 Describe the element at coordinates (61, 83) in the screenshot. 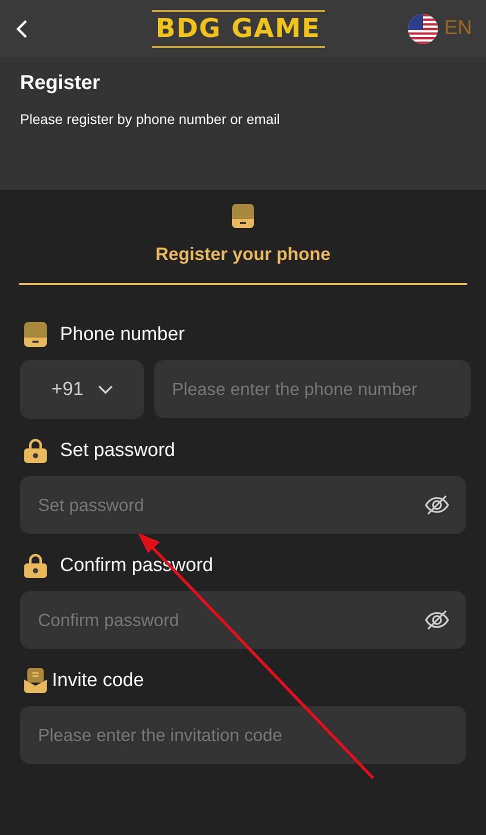

I see `page-title: Register` at that location.